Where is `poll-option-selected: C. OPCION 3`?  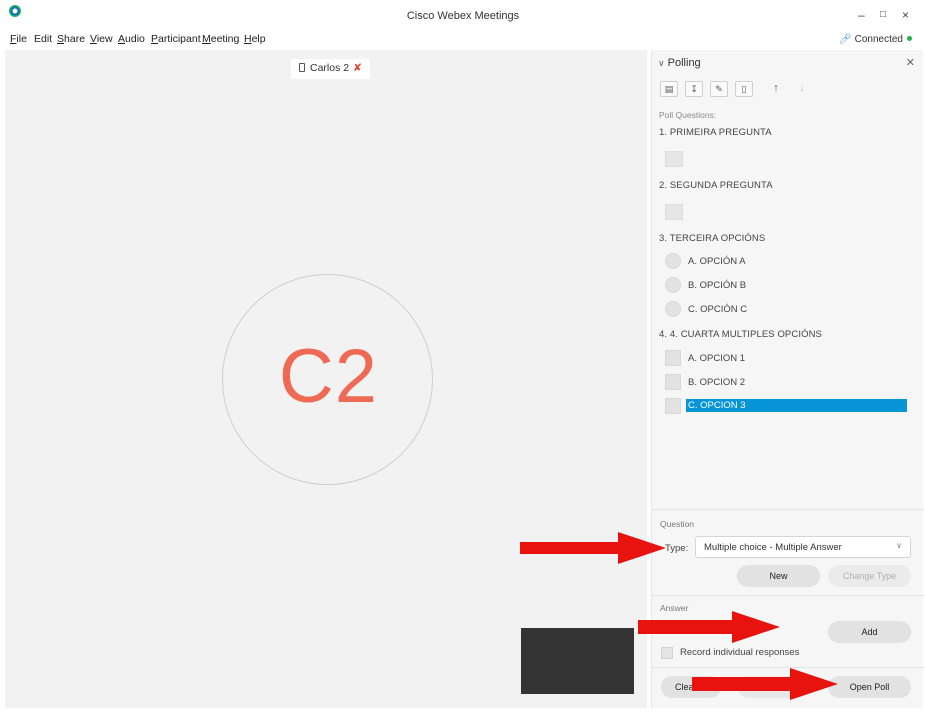
poll-option-selected: C. OPCION 3 is located at coordinates (796, 405).